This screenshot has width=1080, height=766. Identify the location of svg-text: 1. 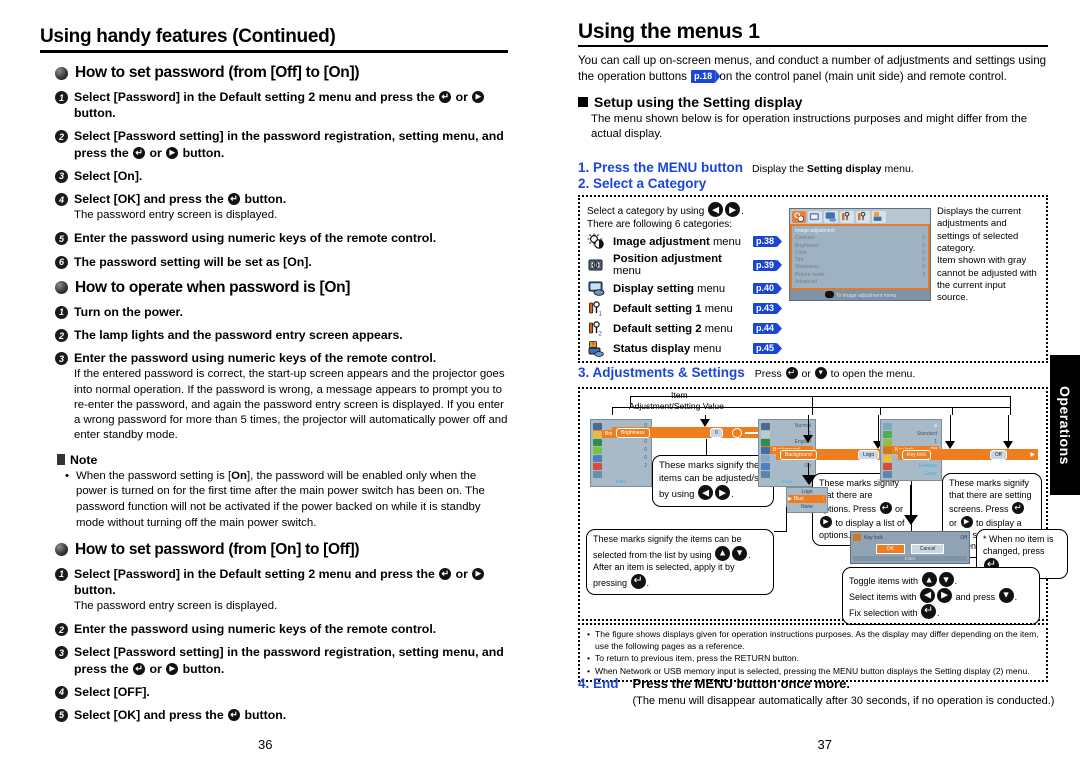
(601, 315).